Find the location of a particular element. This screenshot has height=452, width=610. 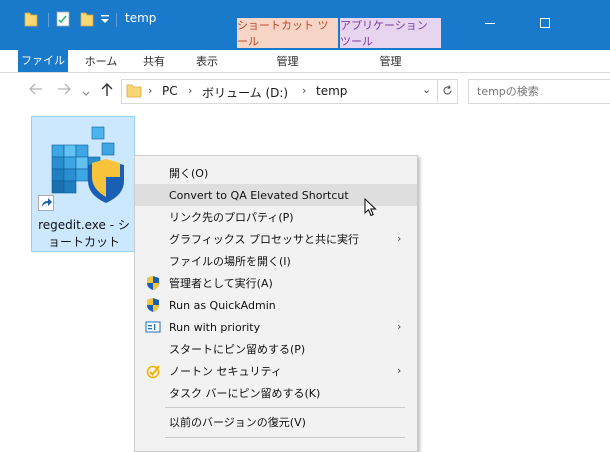

tab-home: ホーム is located at coordinates (101, 61).